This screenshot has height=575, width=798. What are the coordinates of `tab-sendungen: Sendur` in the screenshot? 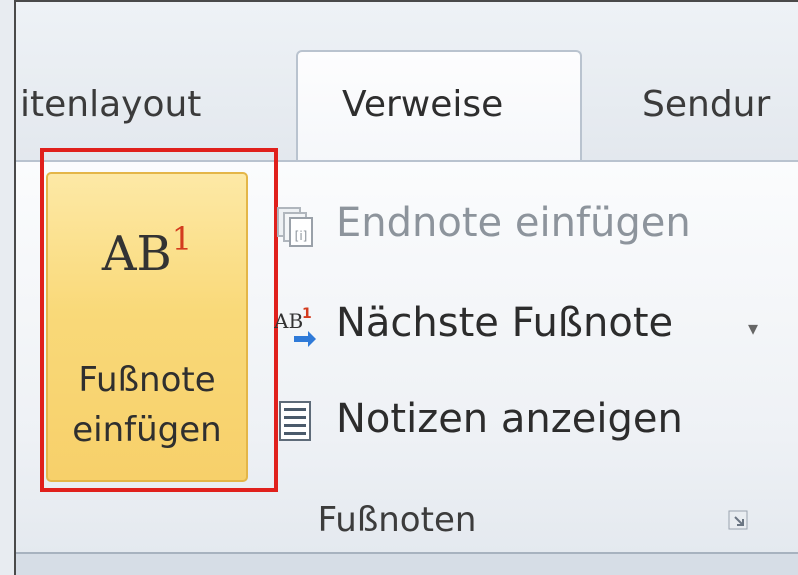 It's located at (706, 104).